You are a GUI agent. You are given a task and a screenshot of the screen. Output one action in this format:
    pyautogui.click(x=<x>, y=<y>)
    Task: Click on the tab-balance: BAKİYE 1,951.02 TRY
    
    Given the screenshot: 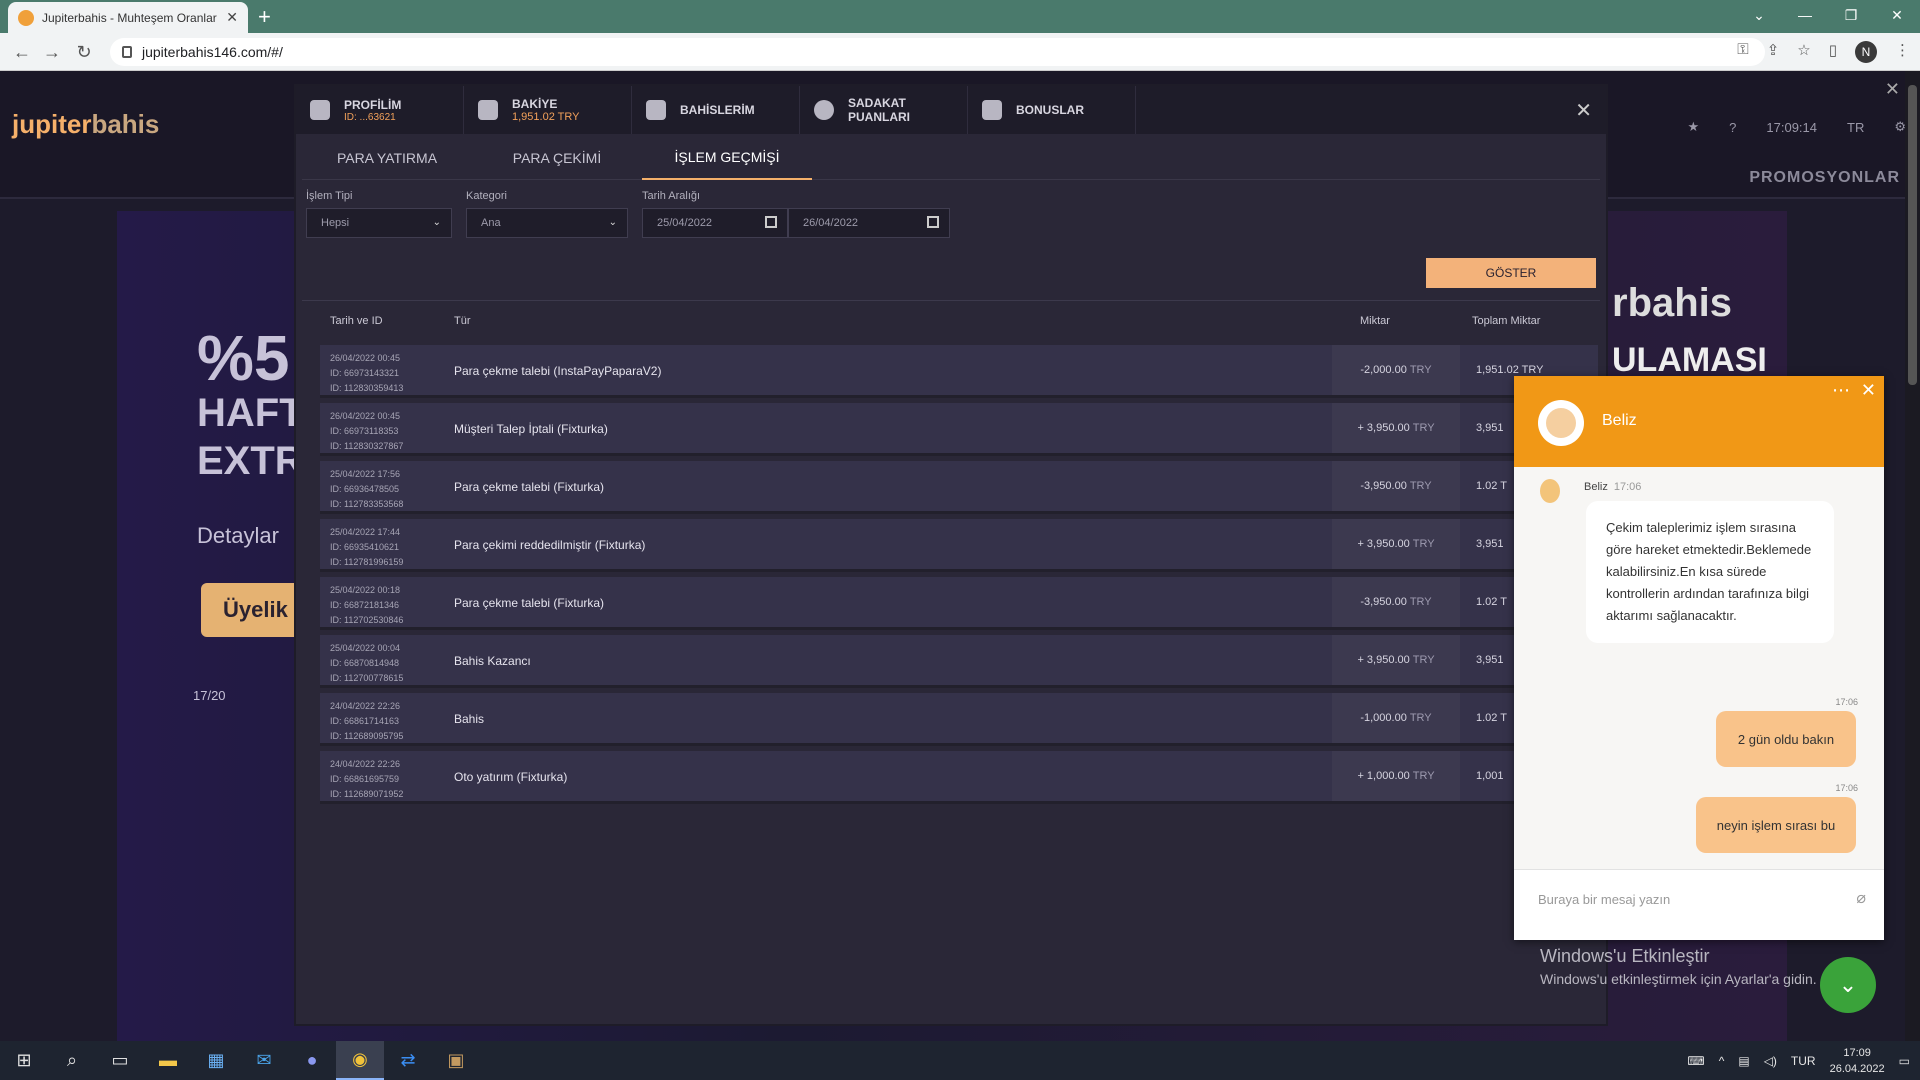 What is the action you would take?
    pyautogui.click(x=548, y=110)
    